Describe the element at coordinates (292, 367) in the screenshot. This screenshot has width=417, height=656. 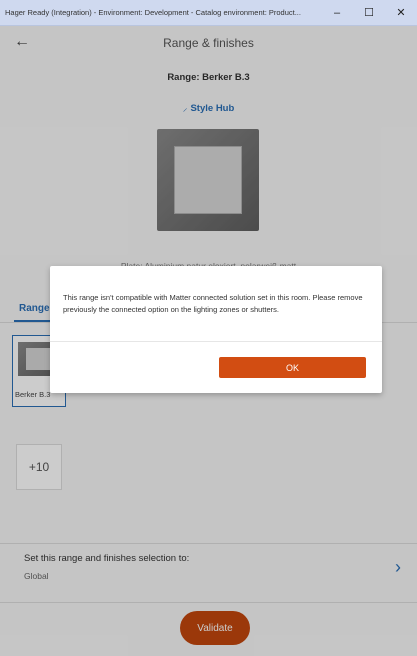
I see `ok-button: OK` at that location.